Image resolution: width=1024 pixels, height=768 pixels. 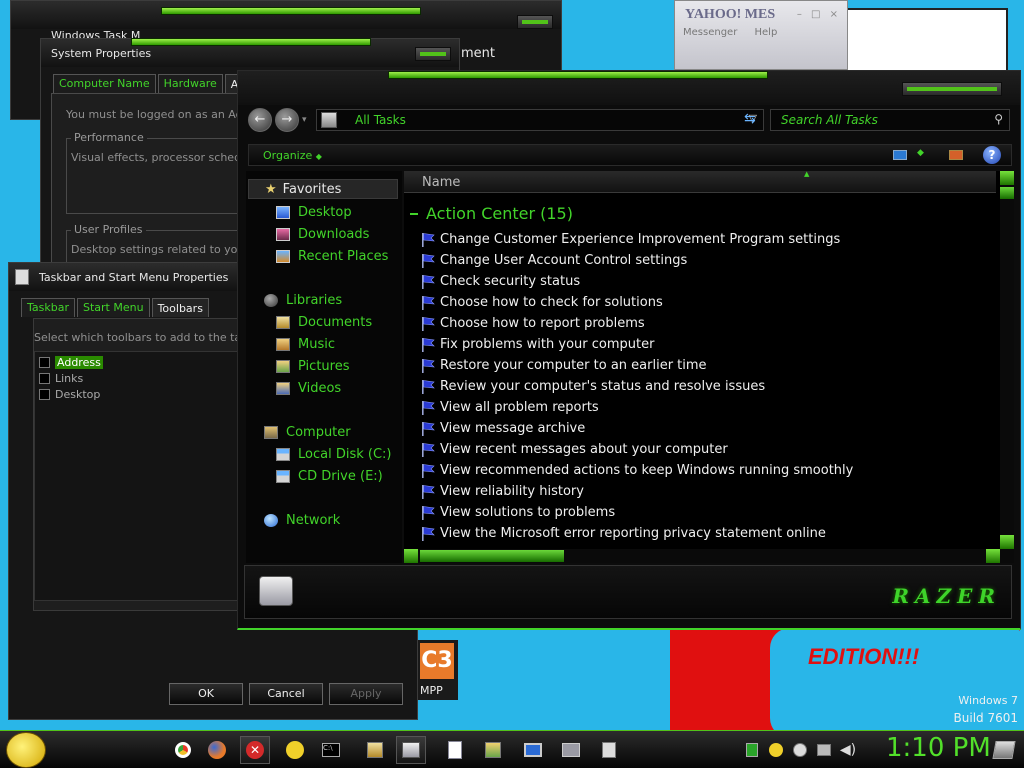 What do you see at coordinates (636, 512) in the screenshot?
I see `task-item: View solutions to problems` at bounding box center [636, 512].